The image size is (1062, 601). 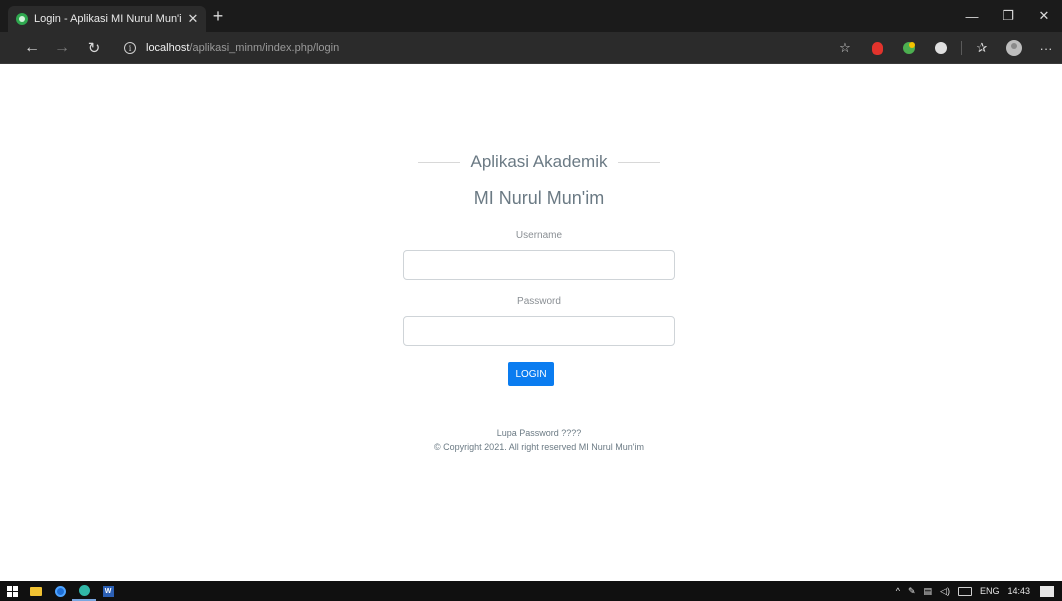 What do you see at coordinates (638, 162) in the screenshot?
I see `title-divider-right` at bounding box center [638, 162].